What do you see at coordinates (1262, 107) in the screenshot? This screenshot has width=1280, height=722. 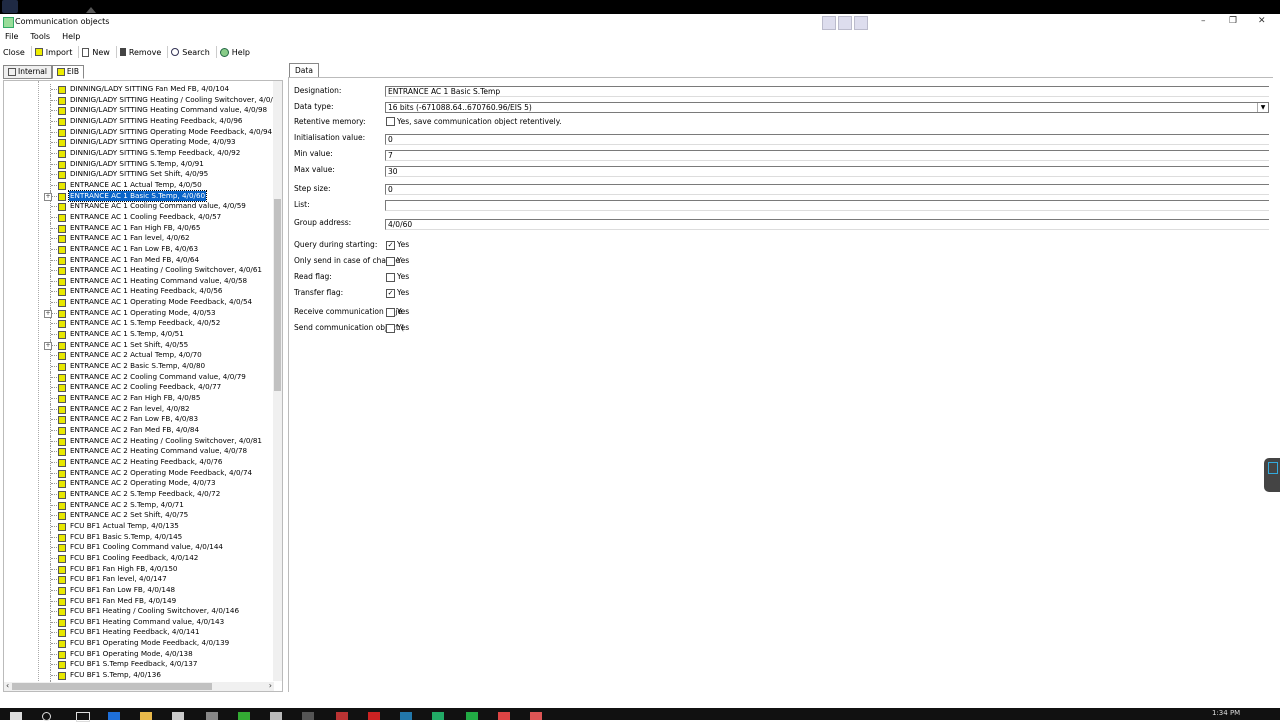 I see `chevron-down-icon: ▼` at bounding box center [1262, 107].